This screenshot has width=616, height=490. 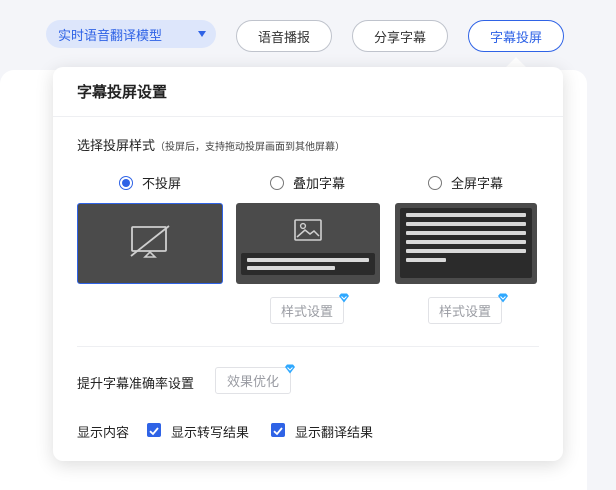 I want to click on image-icon, so click(x=308, y=230).